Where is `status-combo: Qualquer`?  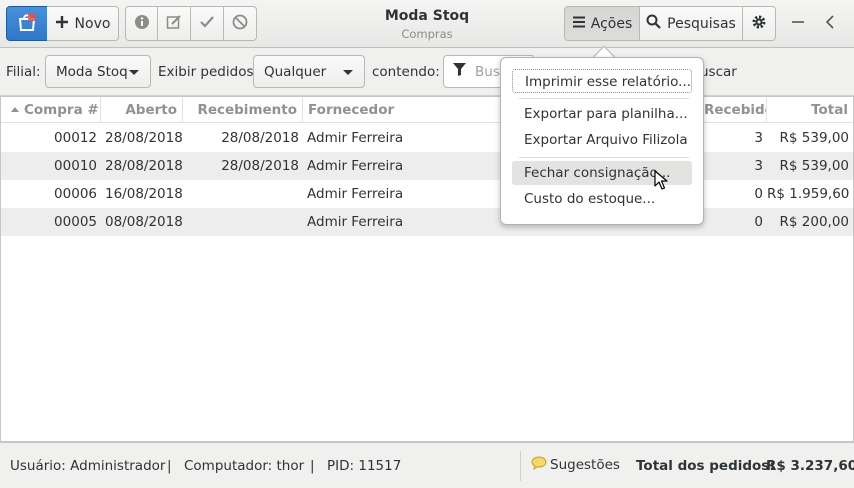 status-combo: Qualquer is located at coordinates (309, 71).